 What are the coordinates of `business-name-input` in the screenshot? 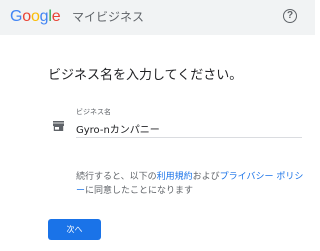 It's located at (189, 129).